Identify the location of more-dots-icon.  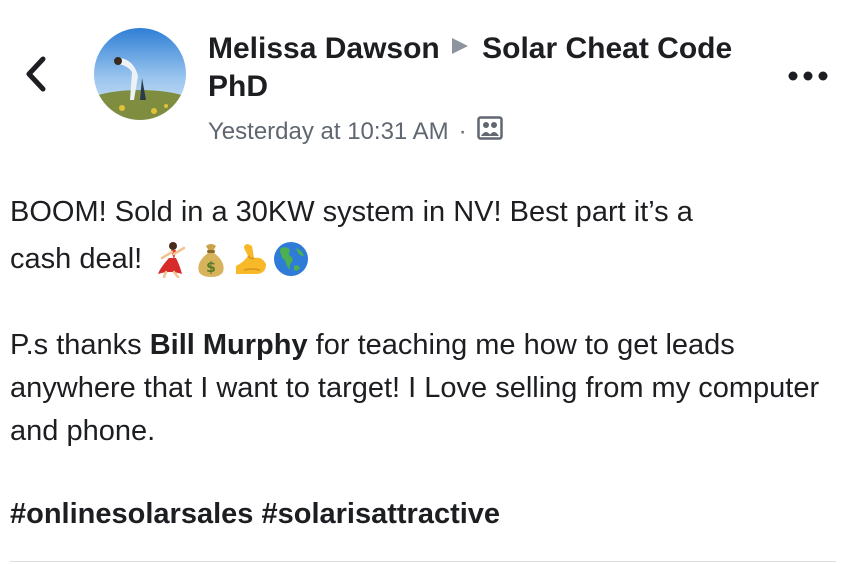
(808, 76).